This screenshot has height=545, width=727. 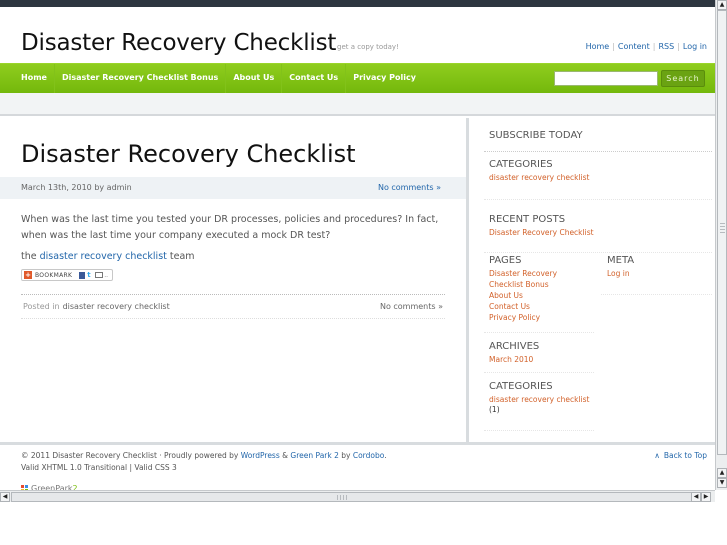 I want to click on twitter-icon: t, so click(x=90, y=275).